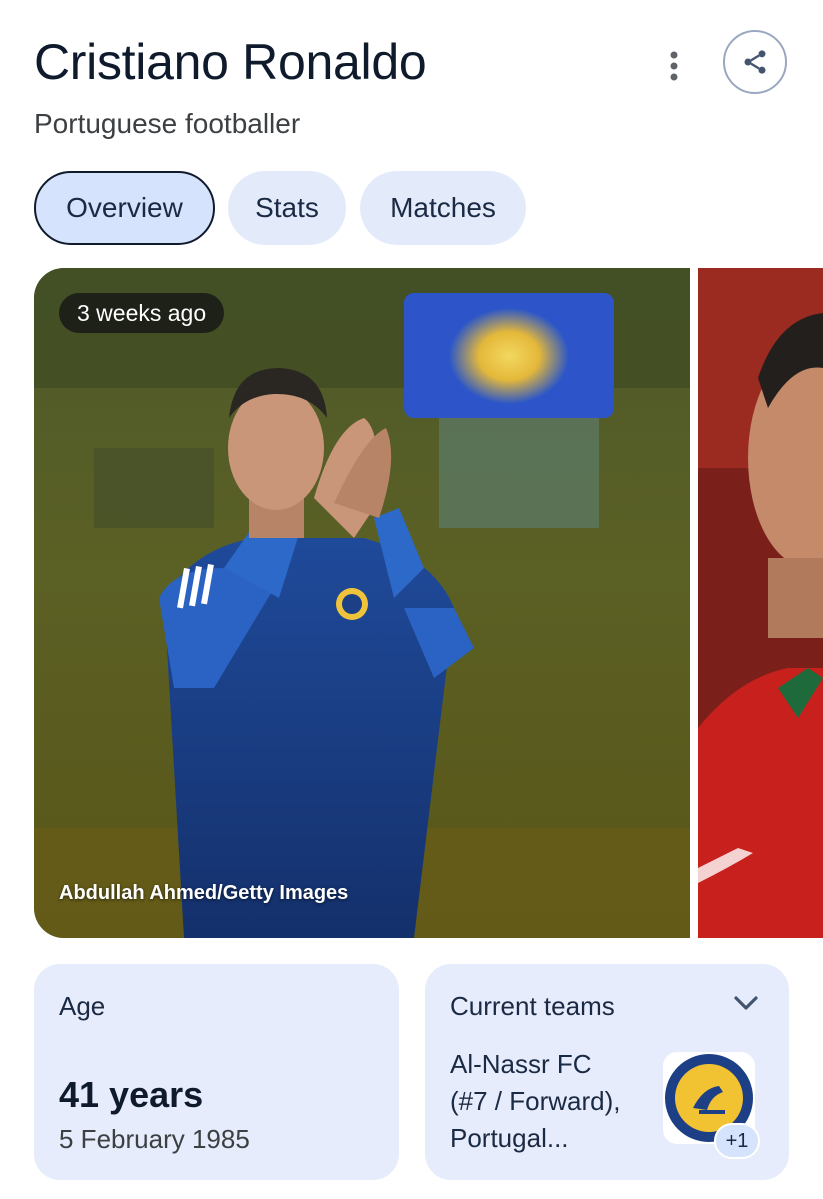 Image resolution: width=823 pixels, height=1199 pixels. I want to click on expand-teams-button, so click(746, 1005).